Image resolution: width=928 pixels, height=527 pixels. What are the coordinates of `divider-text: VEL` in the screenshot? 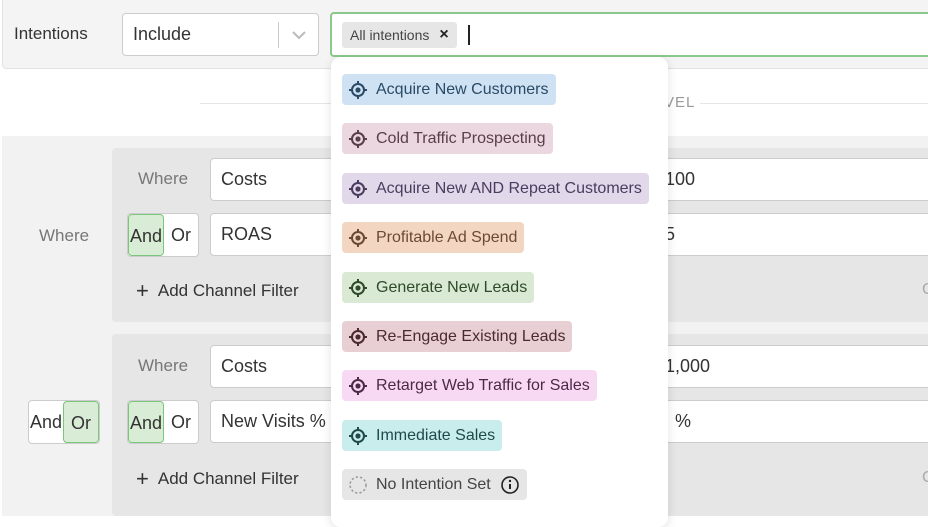 It's located at (680, 102).